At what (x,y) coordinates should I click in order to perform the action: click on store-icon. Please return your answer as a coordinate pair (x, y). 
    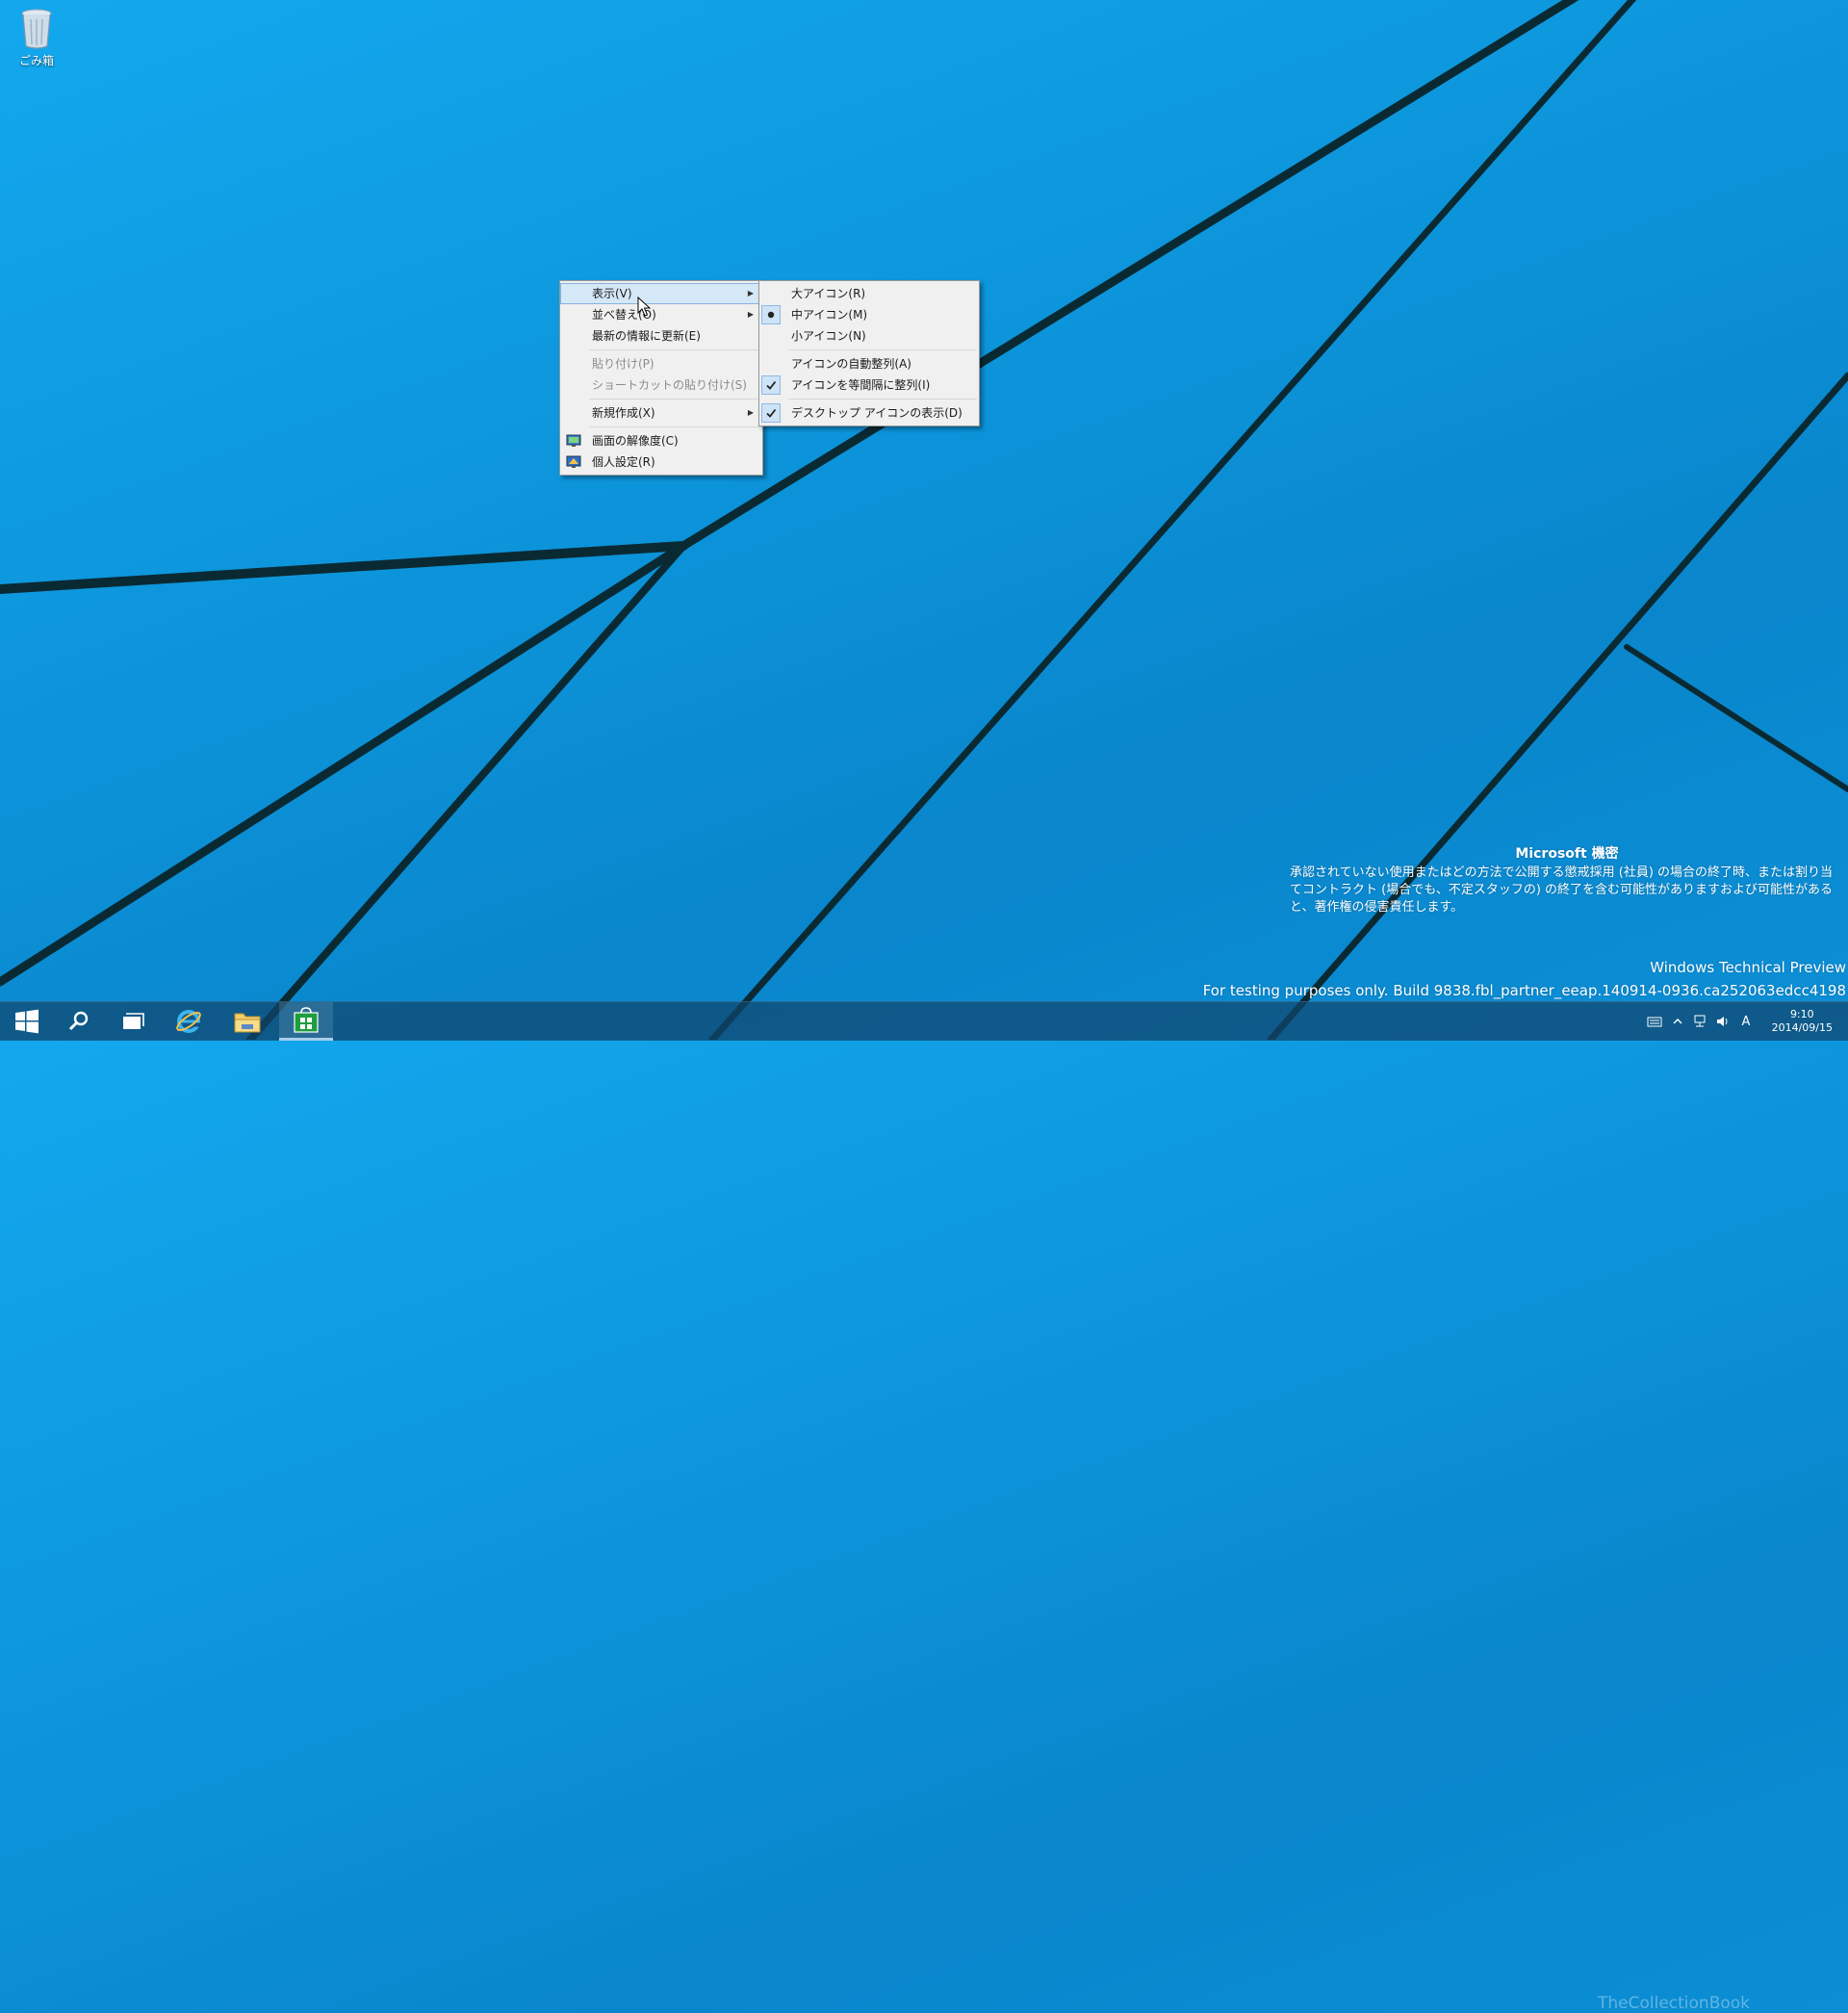
    Looking at the image, I should click on (306, 1019).